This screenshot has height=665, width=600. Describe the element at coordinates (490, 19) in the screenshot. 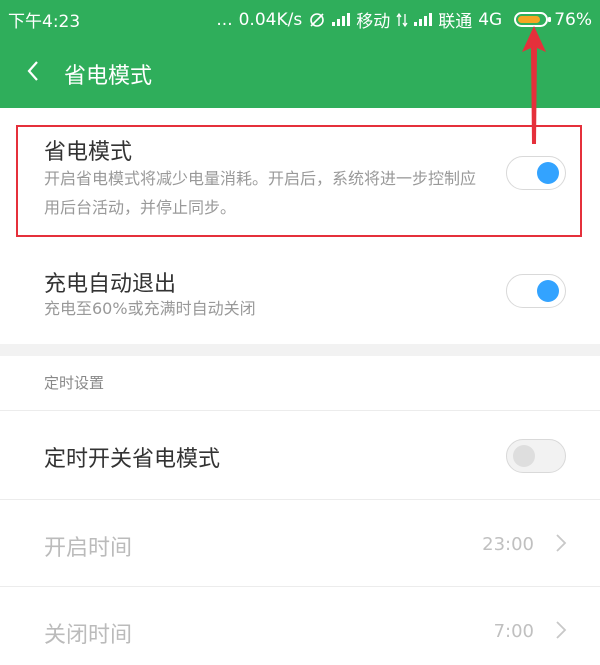

I see `network-type: 4G` at that location.